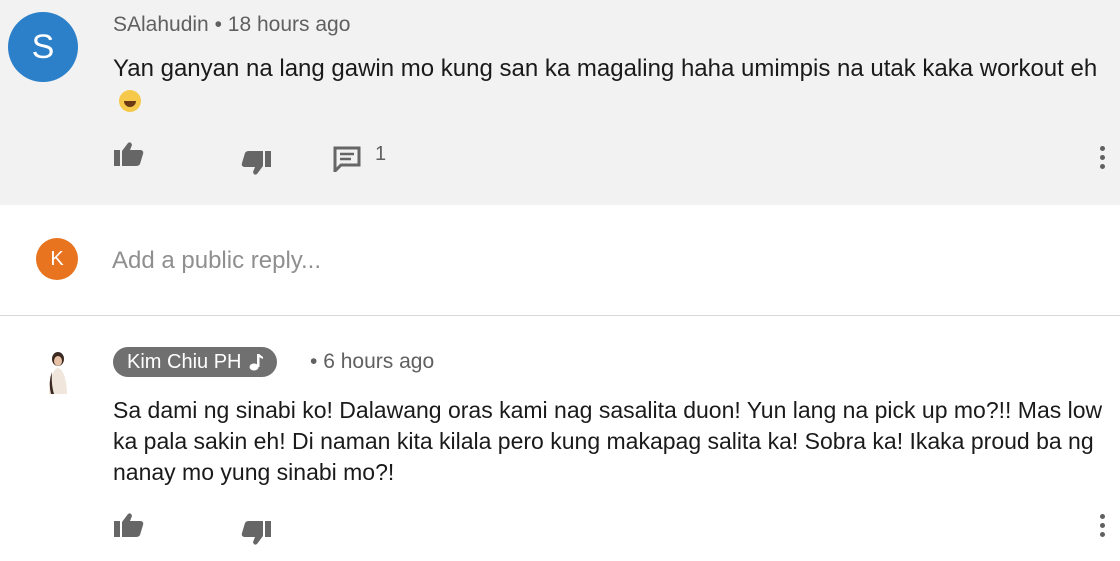  Describe the element at coordinates (58, 372) in the screenshot. I see `avatar` at that location.